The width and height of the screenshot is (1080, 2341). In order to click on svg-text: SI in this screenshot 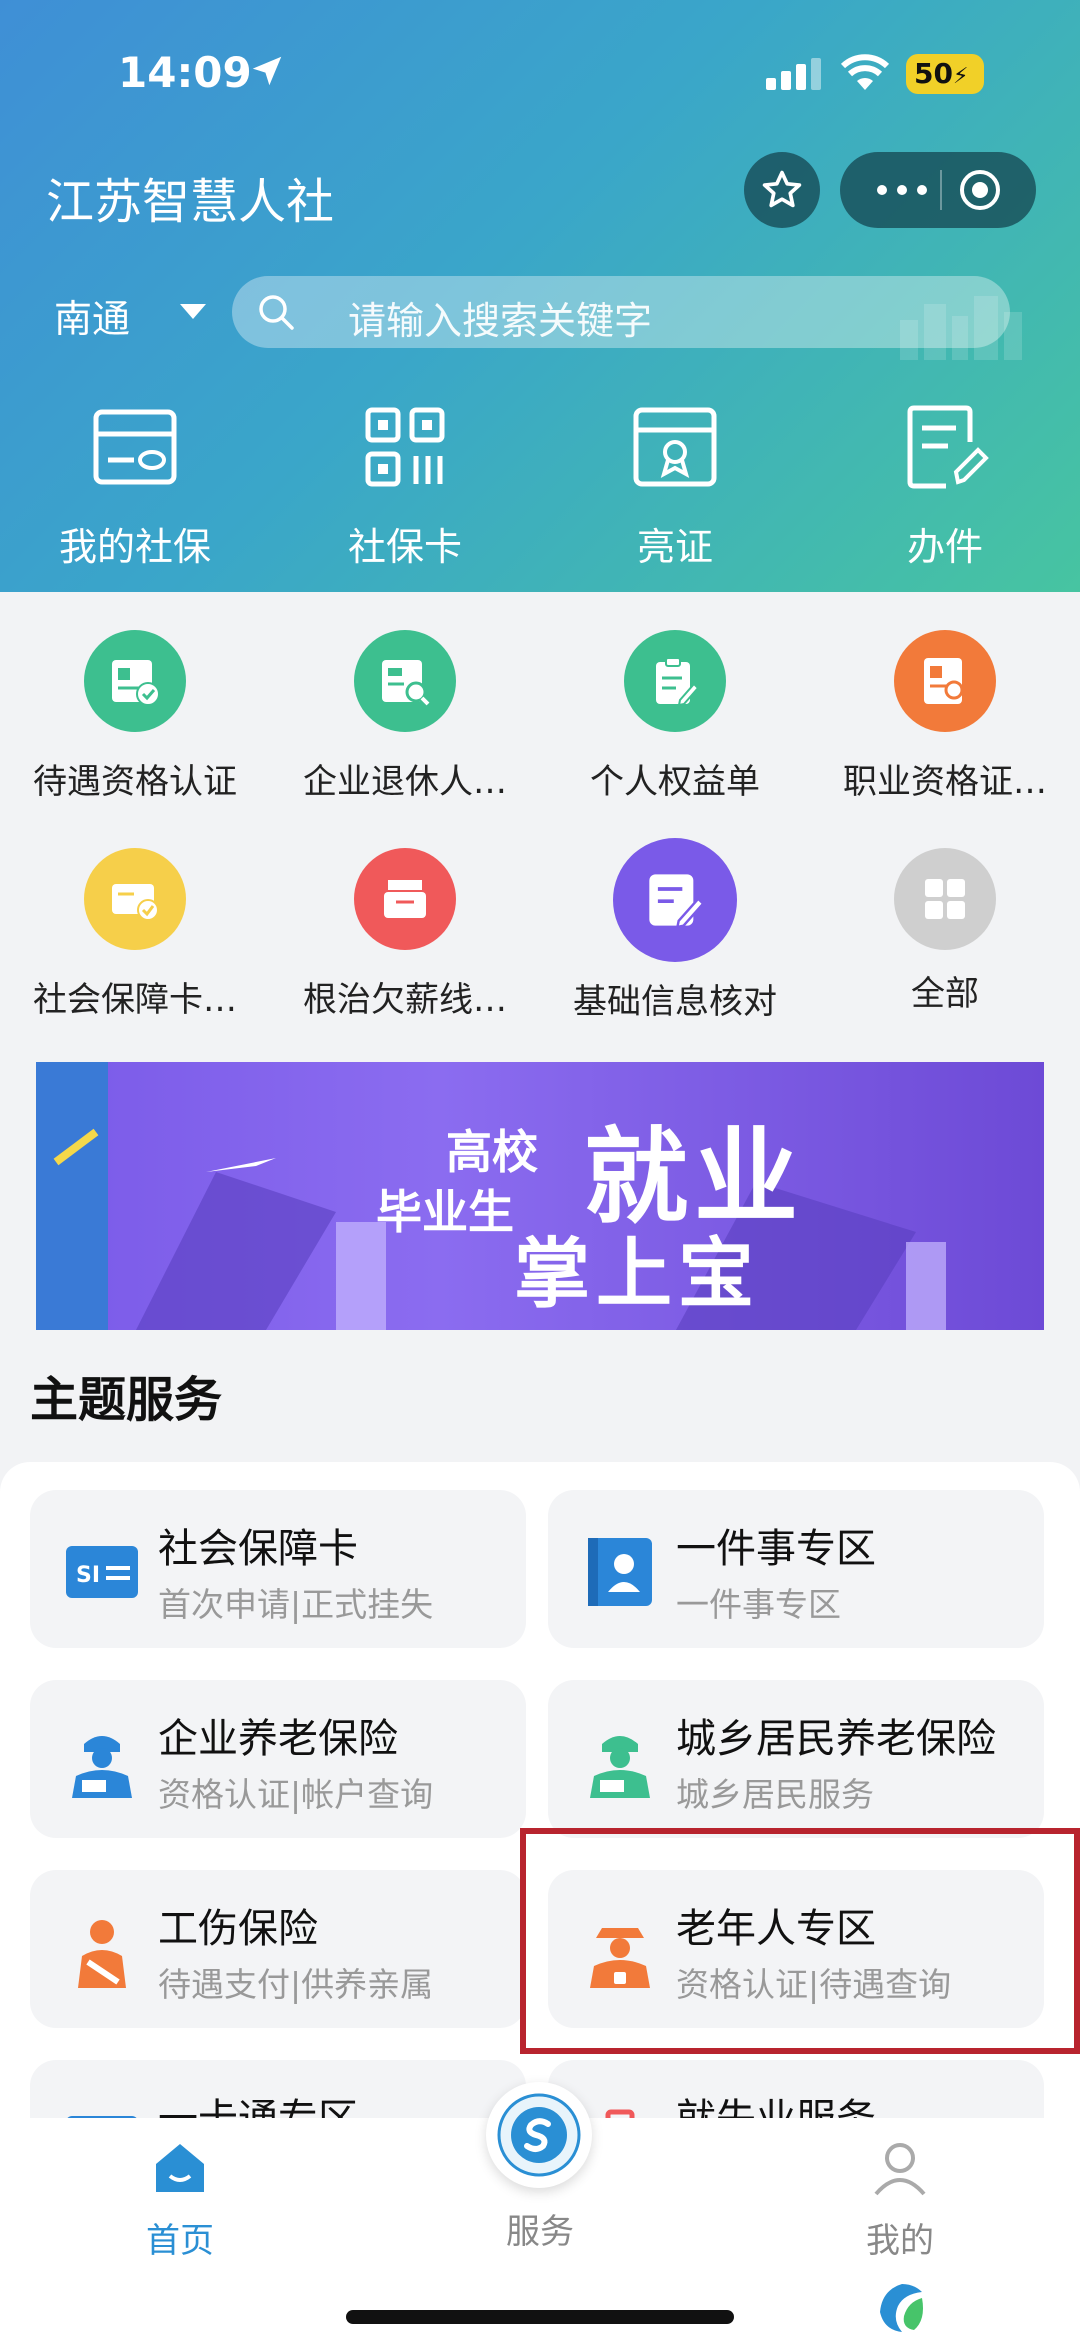, I will do `click(88, 1575)`.